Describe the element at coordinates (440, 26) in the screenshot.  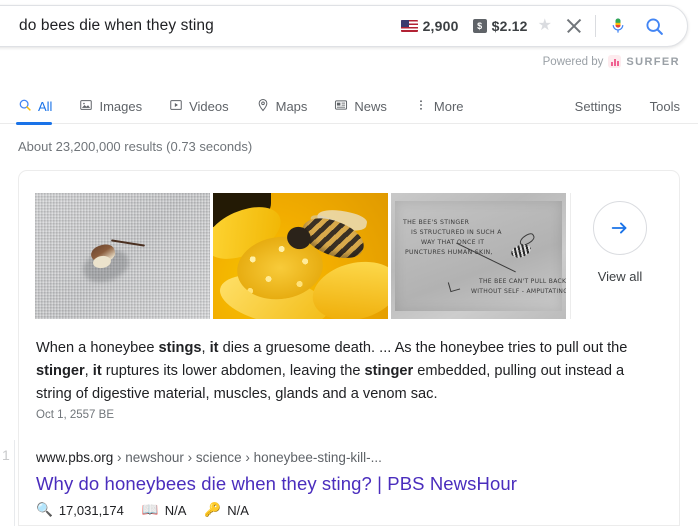
I see `search-volume-value: 2,900` at that location.